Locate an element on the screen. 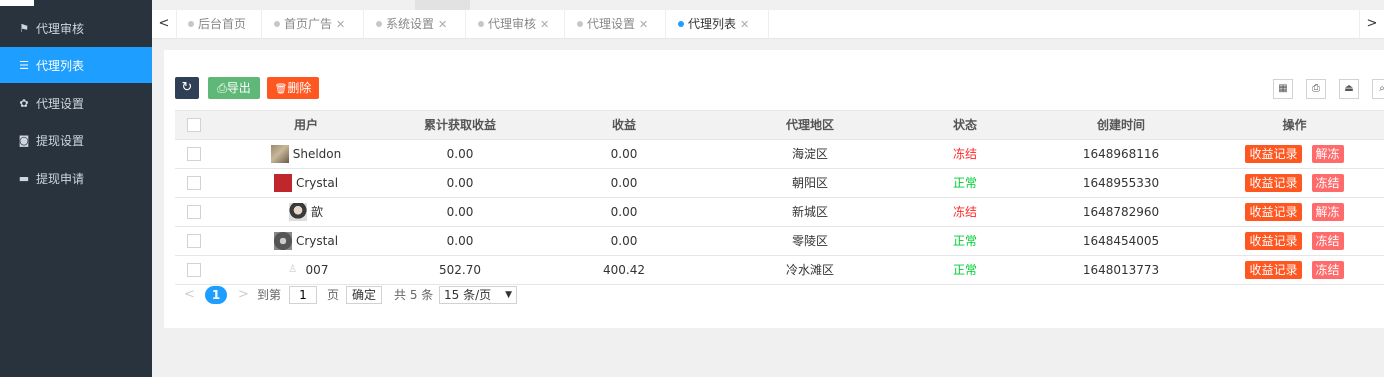 The image size is (1384, 377). sidebar-item: ☰ 代理列表 is located at coordinates (76, 65).